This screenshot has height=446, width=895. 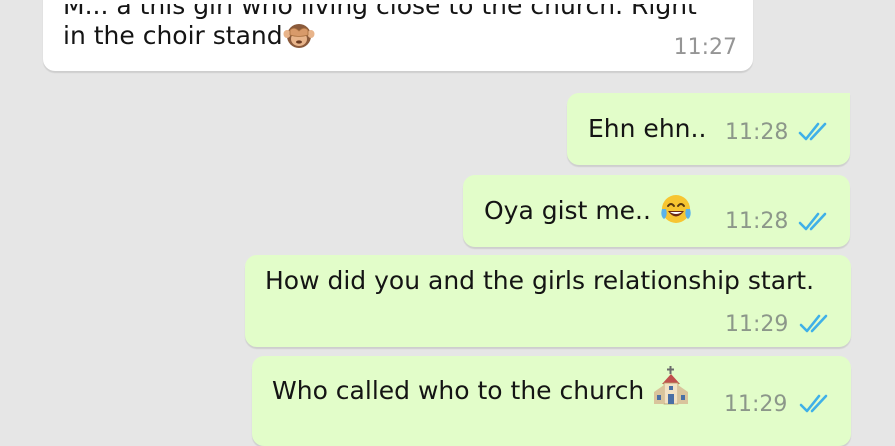 What do you see at coordinates (173, 35) in the screenshot?
I see `message-text: in the choir stand` at bounding box center [173, 35].